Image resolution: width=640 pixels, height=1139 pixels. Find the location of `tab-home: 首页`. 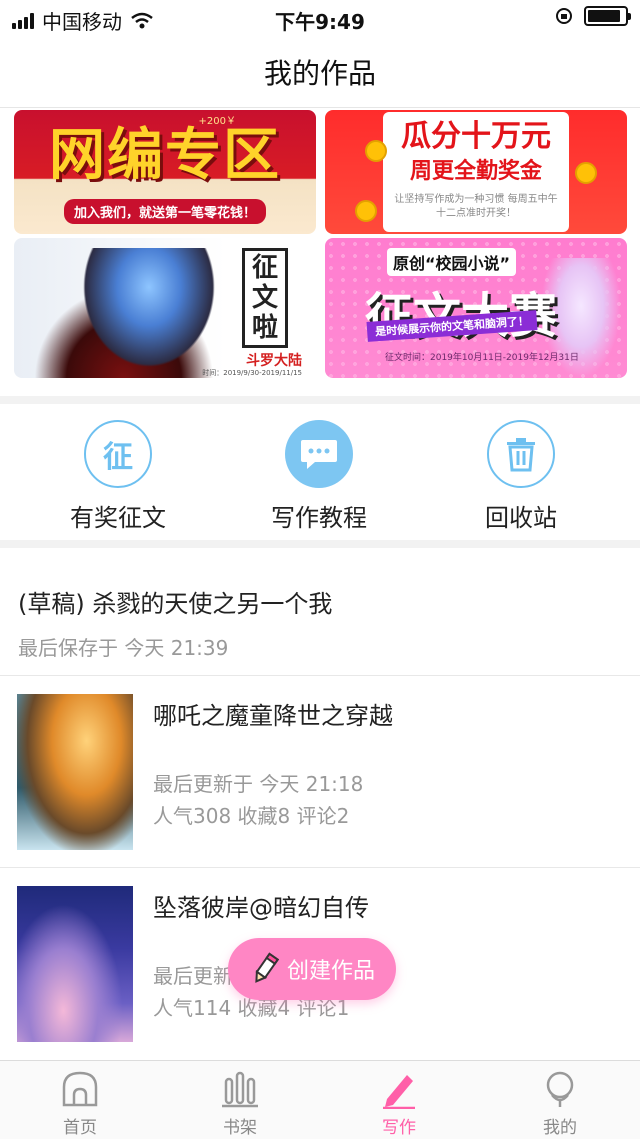

tab-home: 首页 is located at coordinates (80, 1103).